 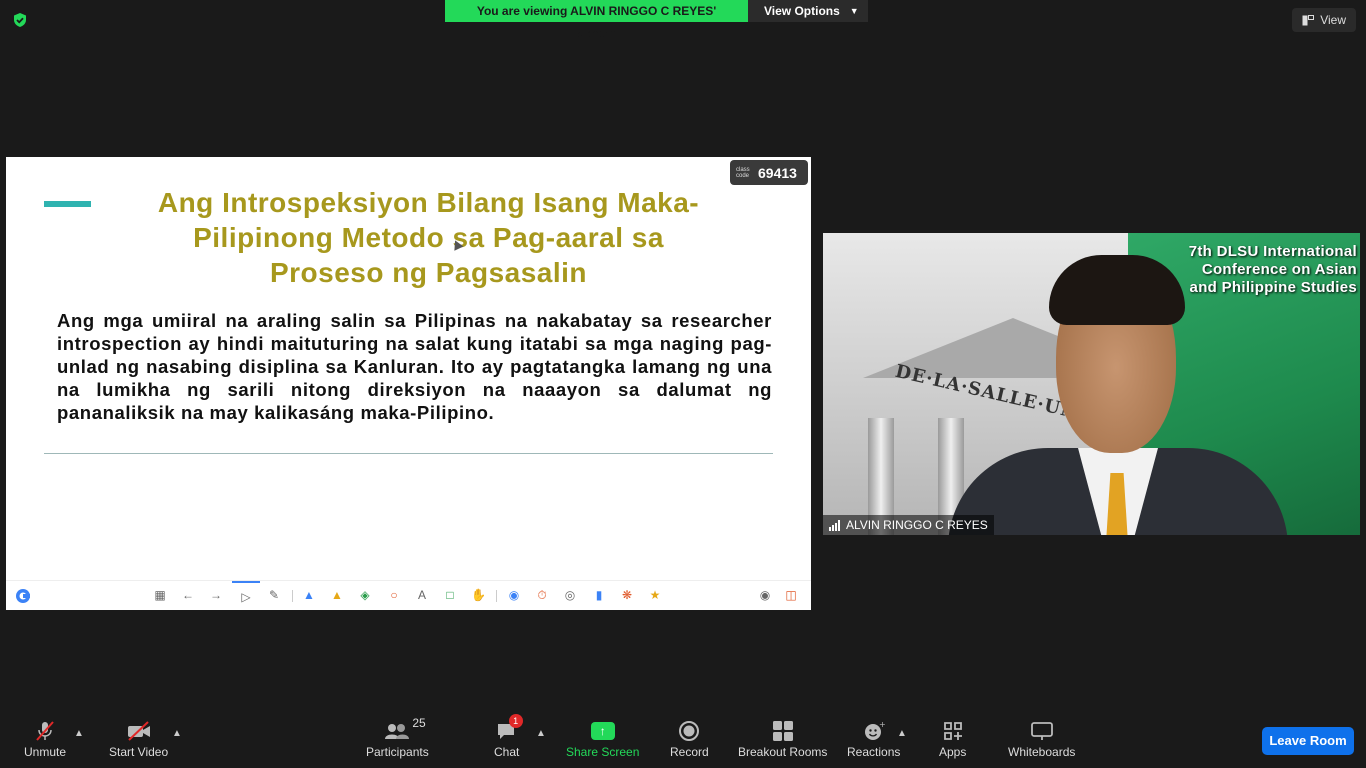 What do you see at coordinates (67, 204) in the screenshot?
I see `slide-accent-bar` at bounding box center [67, 204].